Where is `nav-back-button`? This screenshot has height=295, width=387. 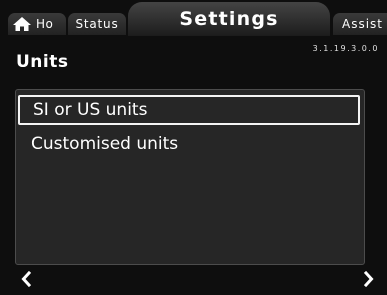
nav-back-button is located at coordinates (26, 279).